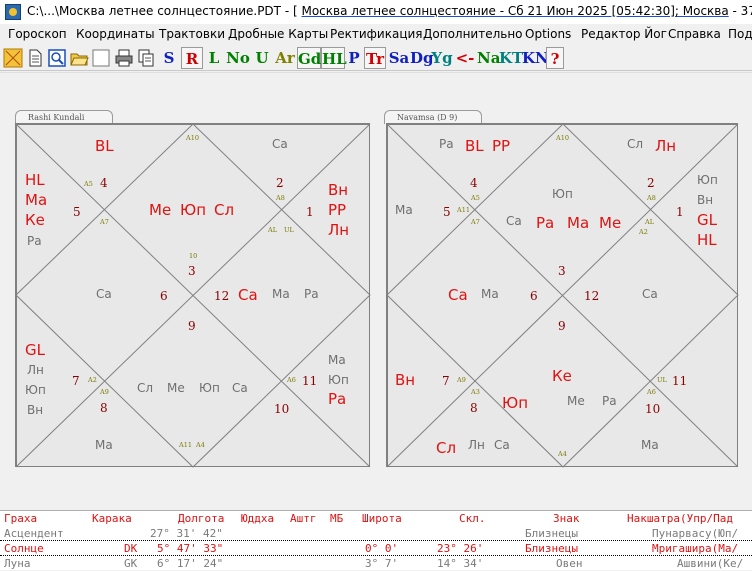  Describe the element at coordinates (548, 34) in the screenshot. I see `menu-options: Options` at that location.